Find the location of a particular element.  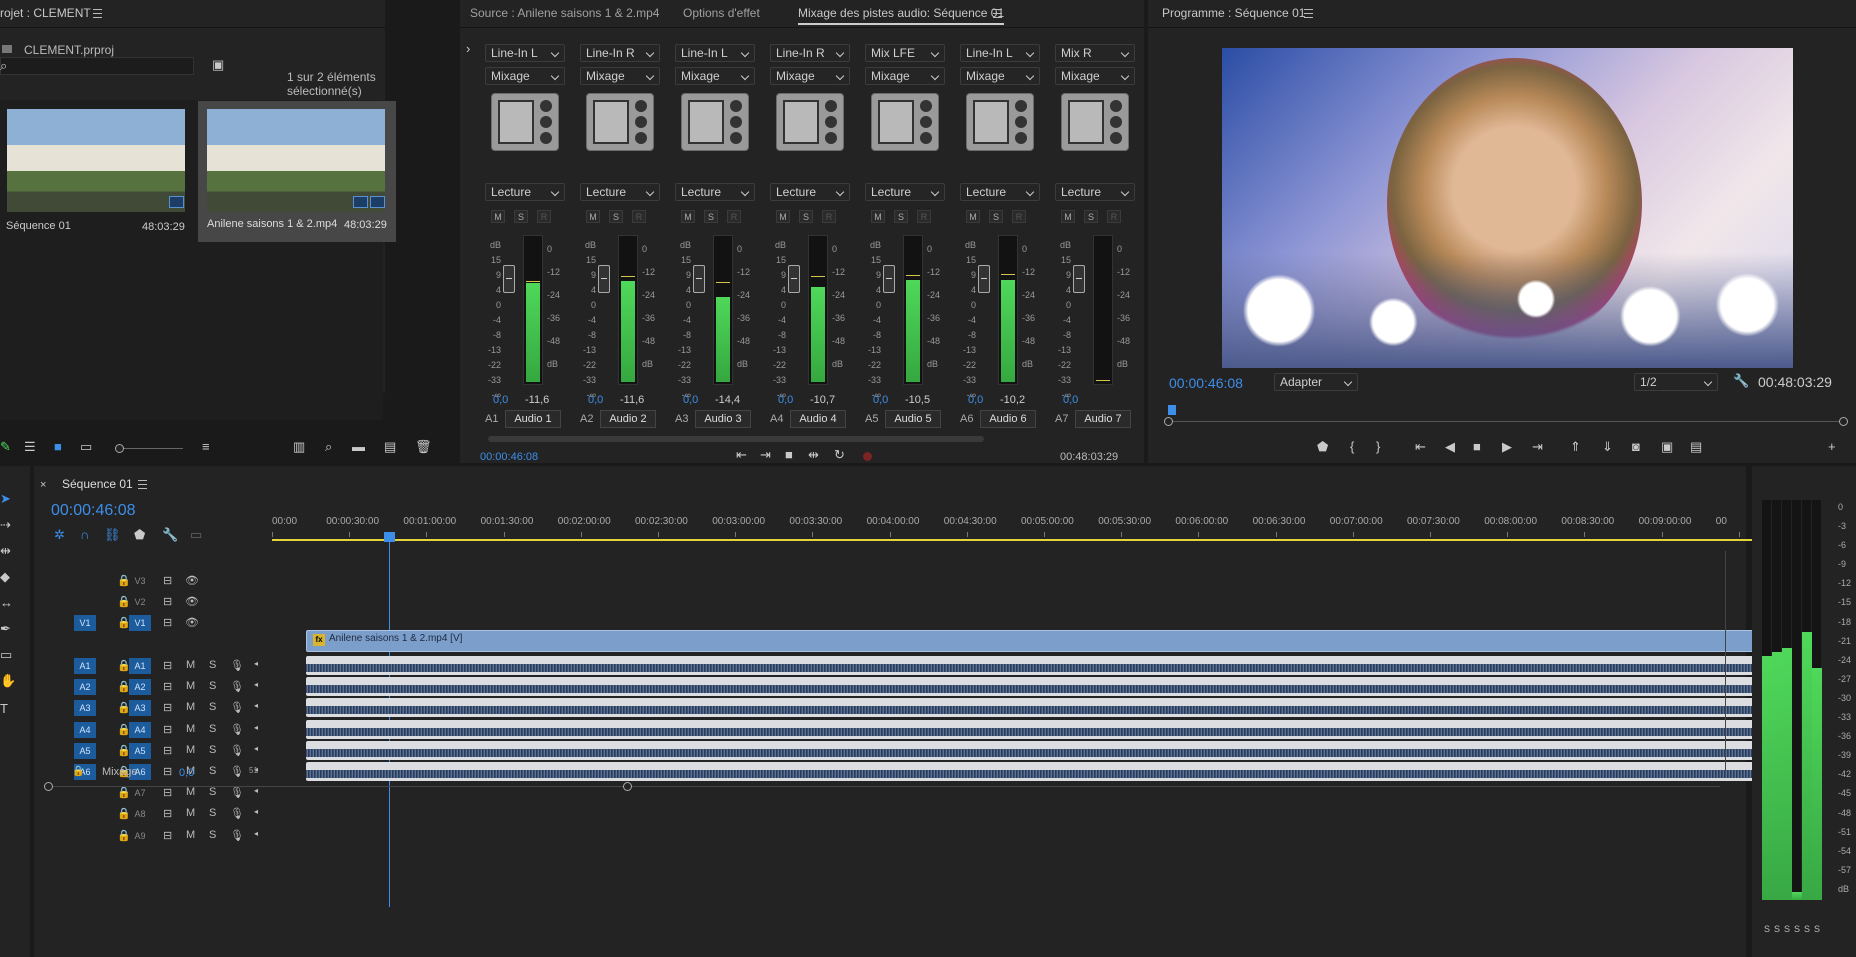

channel-name: Audio 4 is located at coordinates (818, 419).